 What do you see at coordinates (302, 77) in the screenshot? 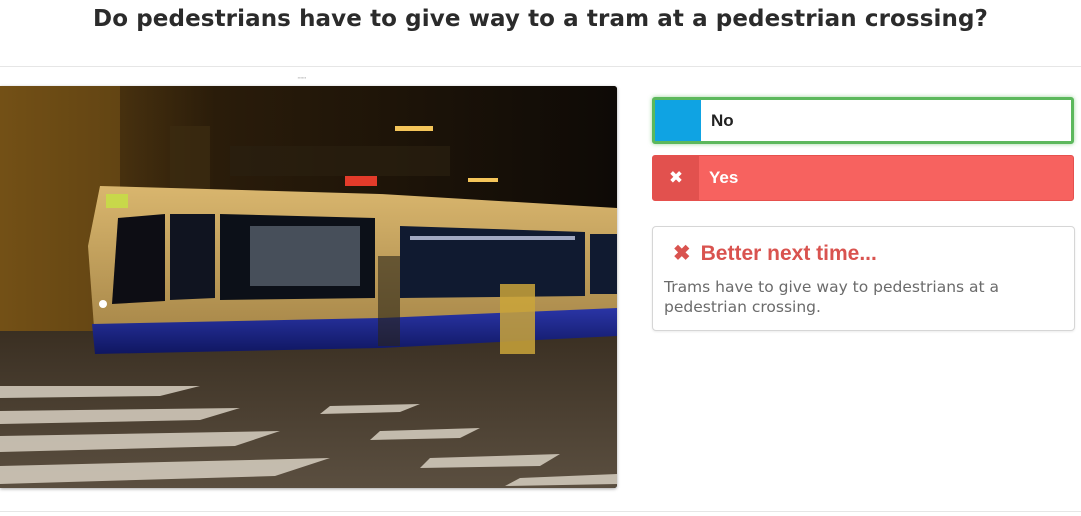
I see `photo-credit: ▪▪▪▪▪▪` at bounding box center [302, 77].